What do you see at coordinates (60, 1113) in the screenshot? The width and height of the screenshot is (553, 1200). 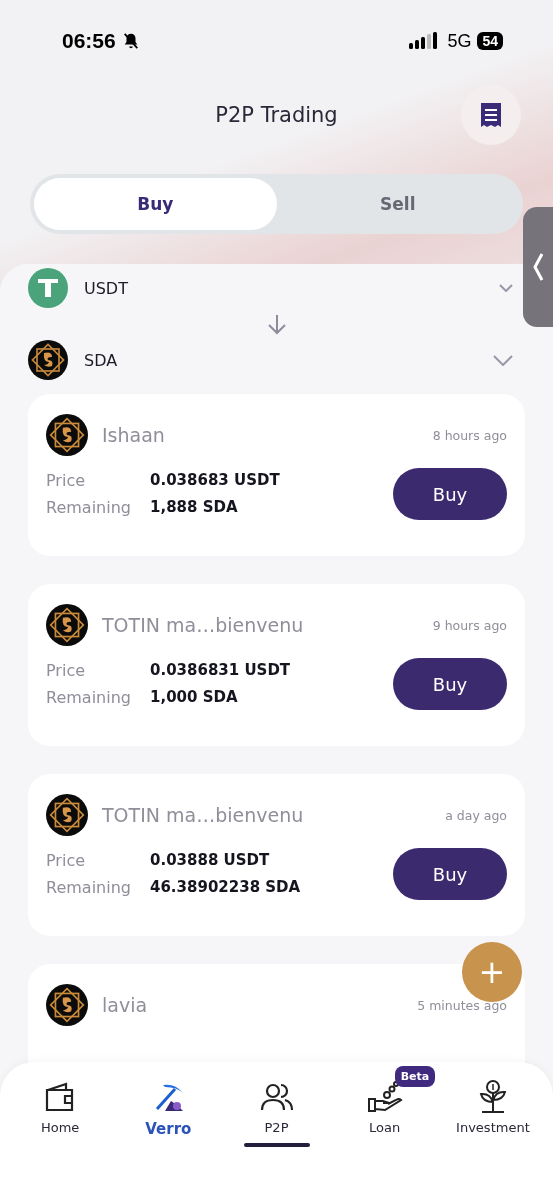 I see `nav-tab: Home` at bounding box center [60, 1113].